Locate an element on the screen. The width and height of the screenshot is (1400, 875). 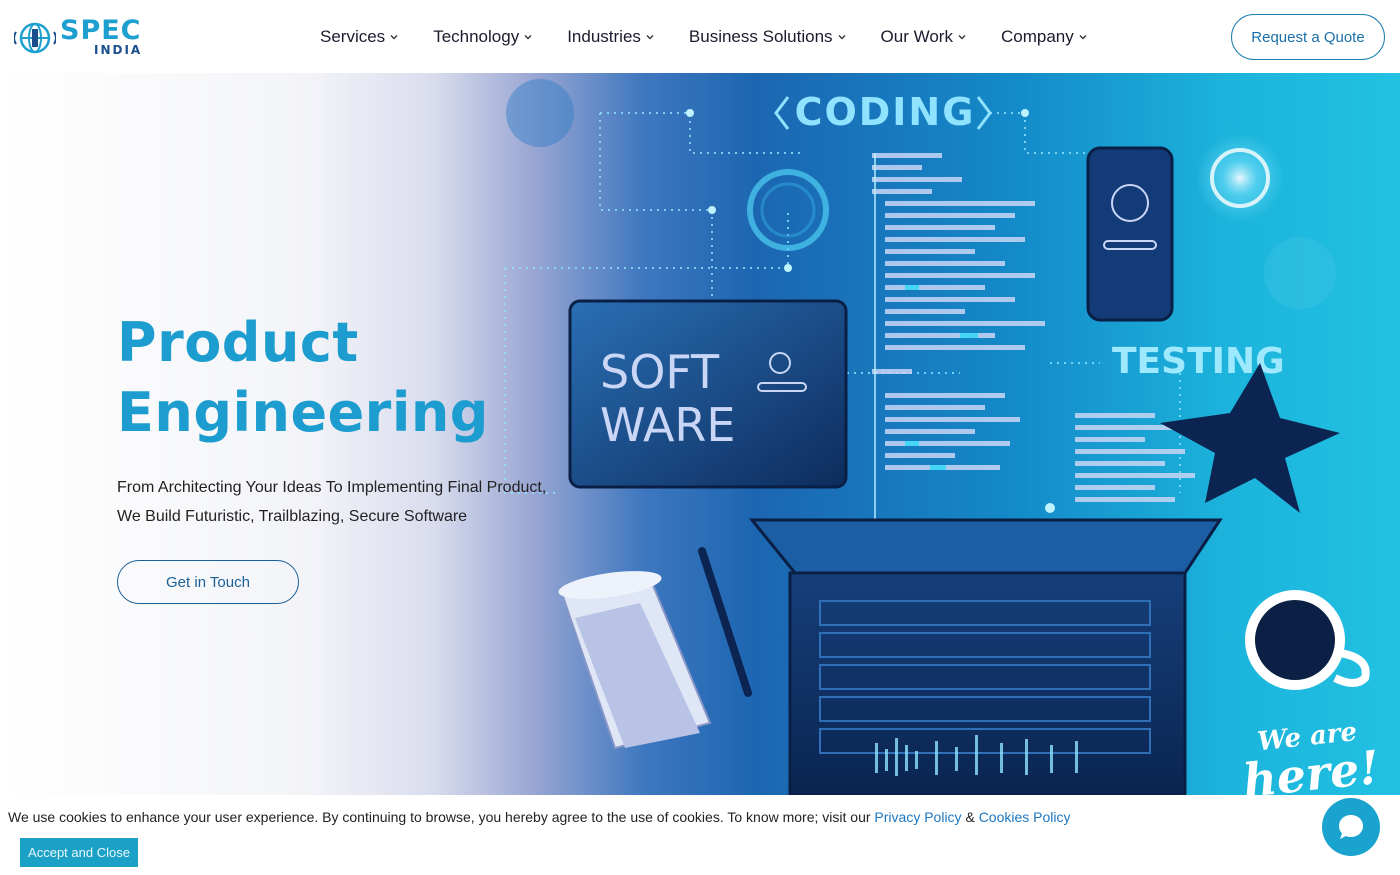
request-quote-button: Request a Quote is located at coordinates (1308, 37).